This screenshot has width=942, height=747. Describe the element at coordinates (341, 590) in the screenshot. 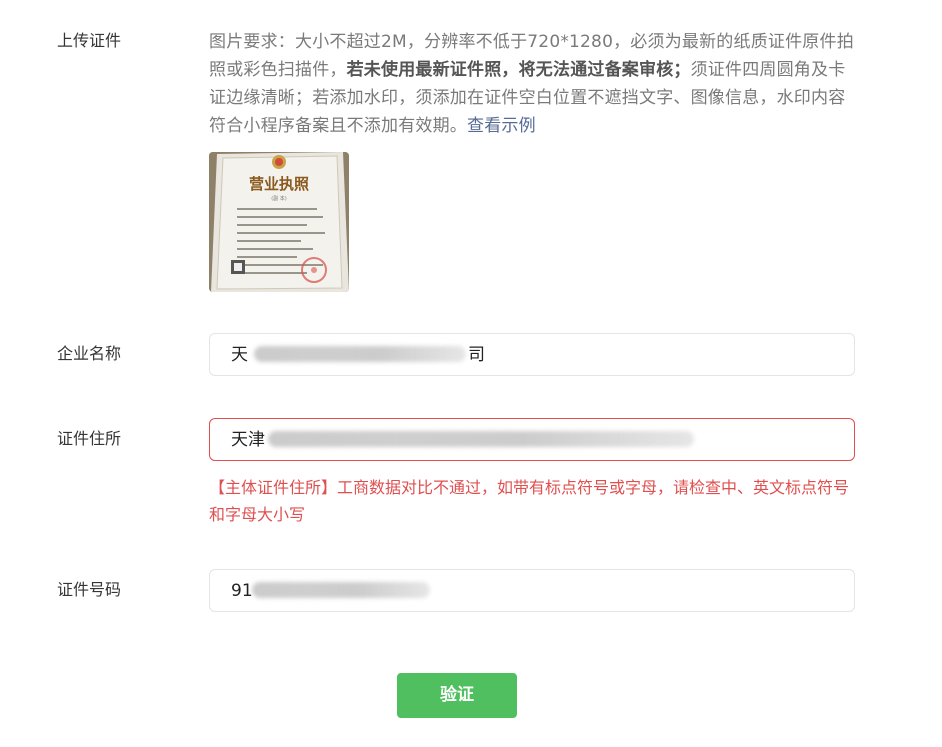

I see `cert-number-redaction` at that location.